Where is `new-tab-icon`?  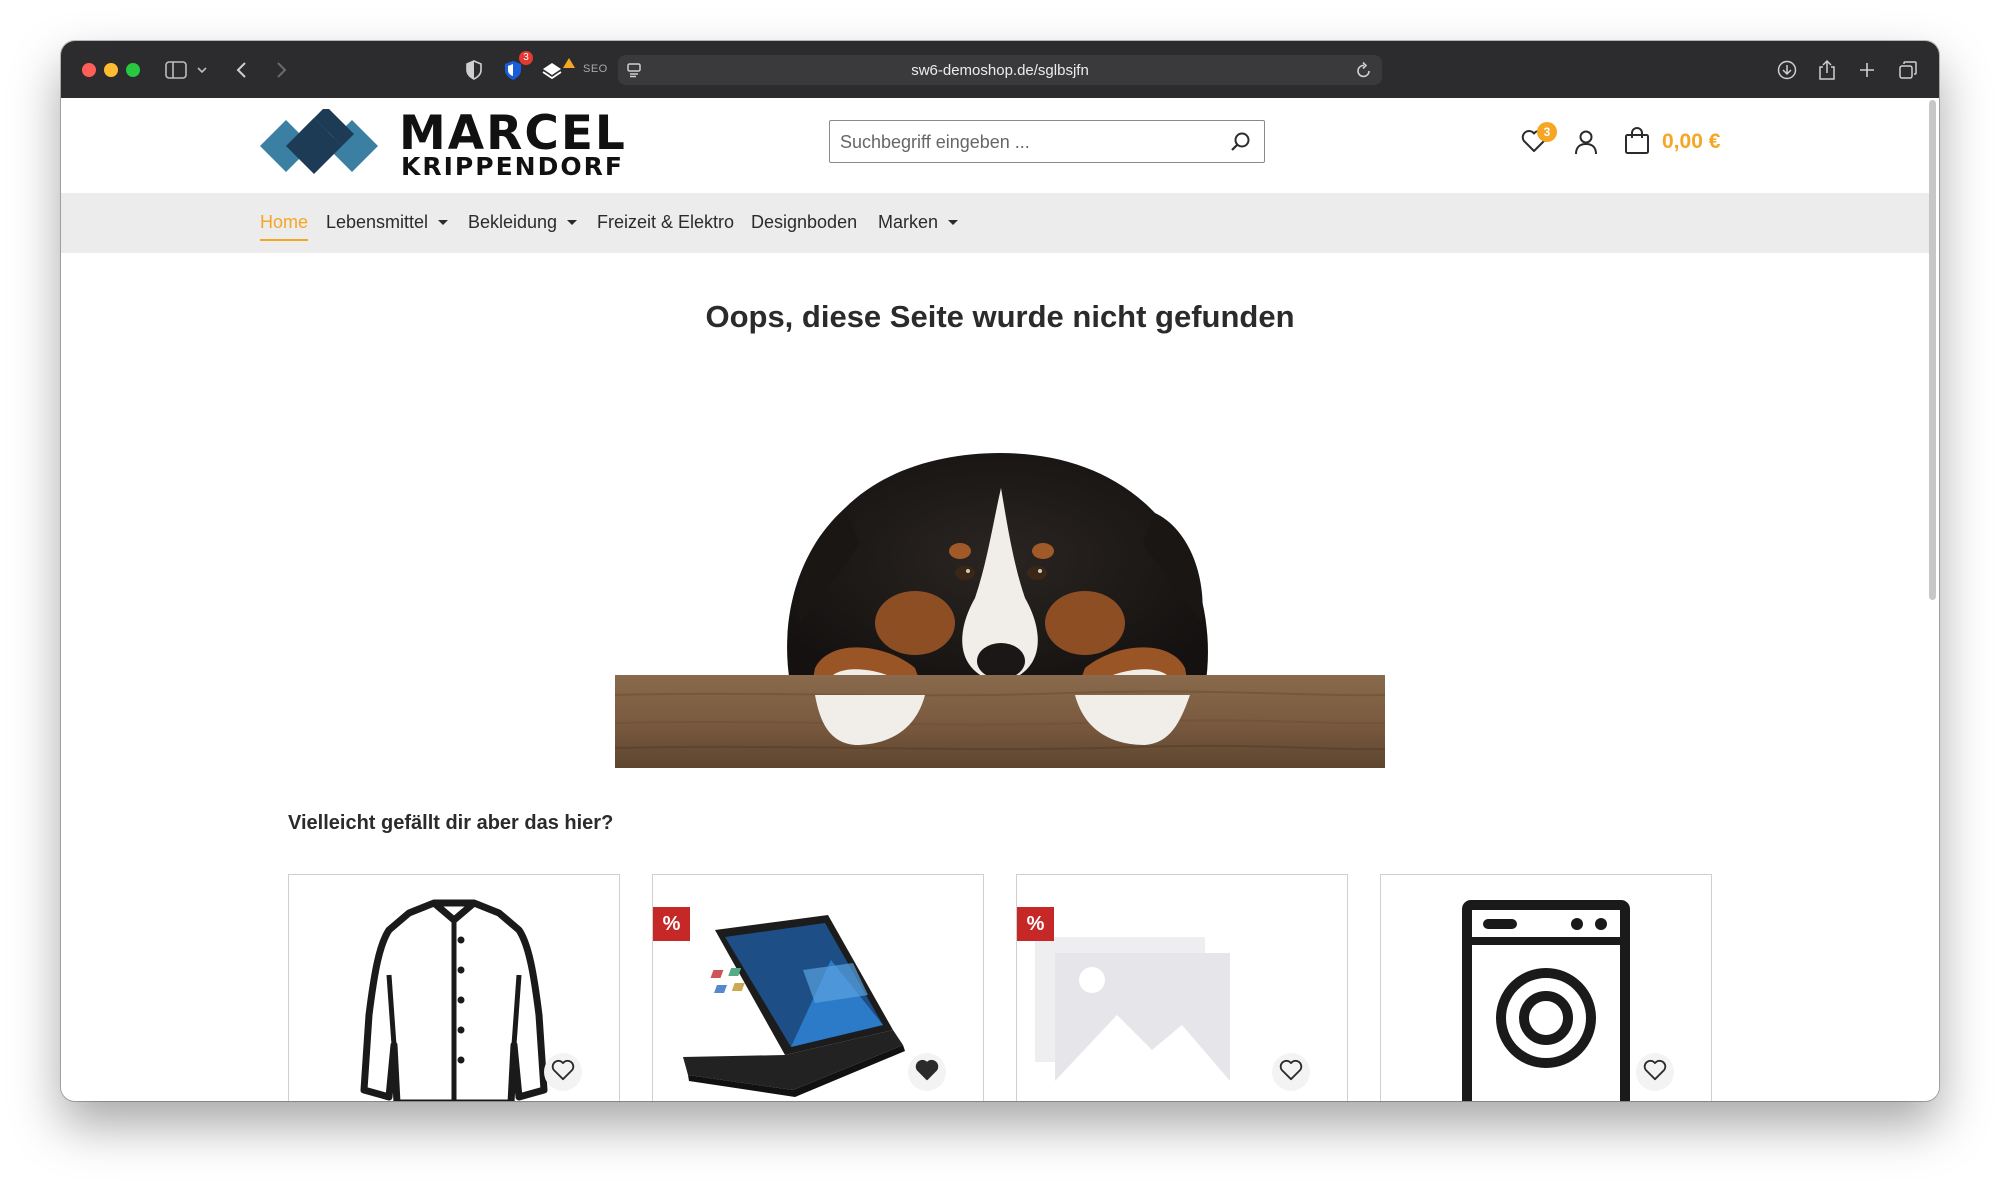 new-tab-icon is located at coordinates (1867, 70).